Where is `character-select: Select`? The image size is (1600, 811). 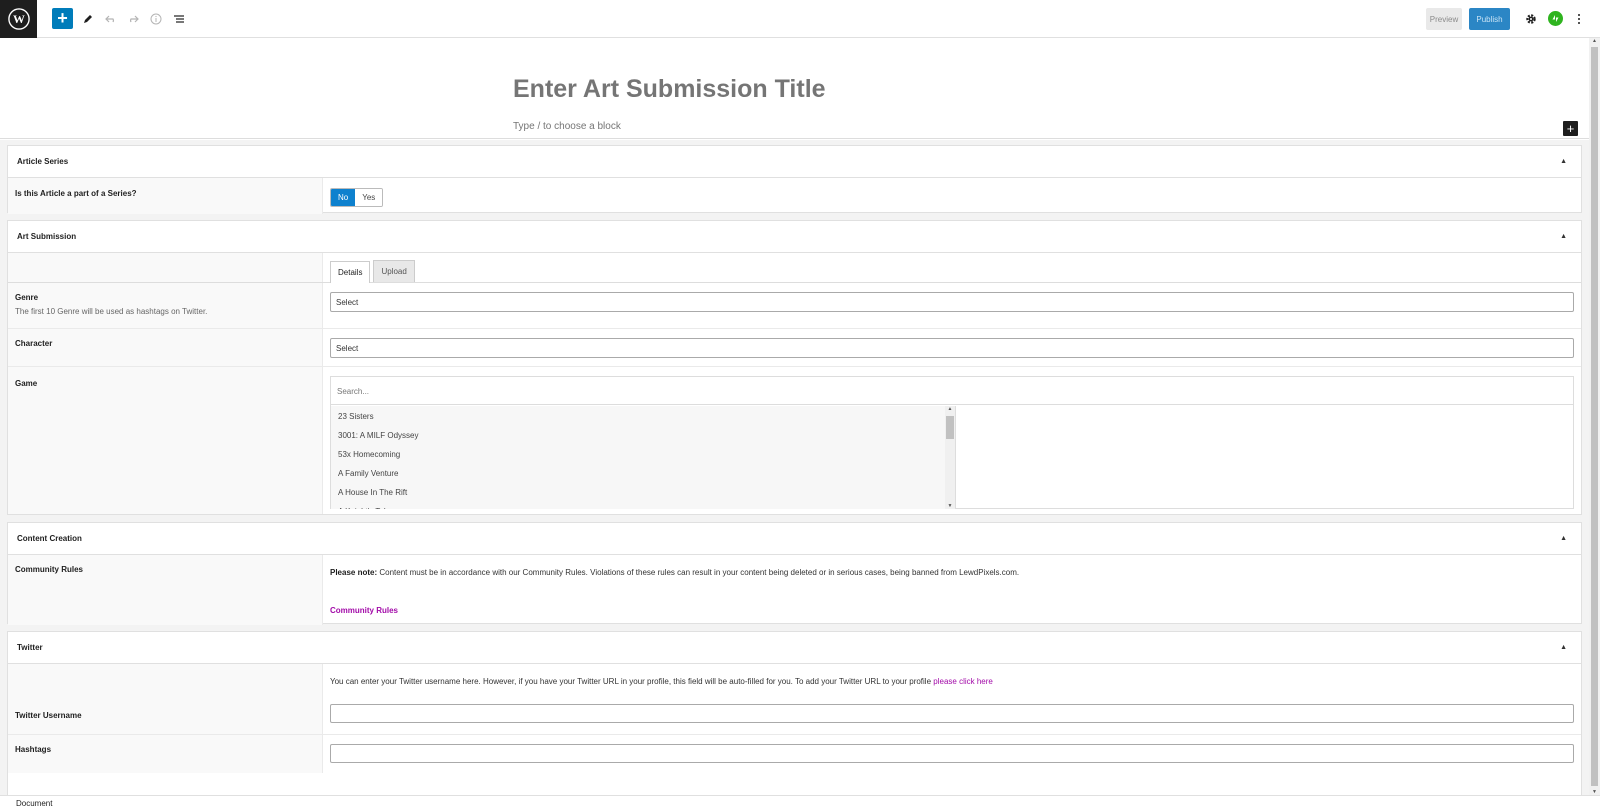
character-select: Select is located at coordinates (952, 348).